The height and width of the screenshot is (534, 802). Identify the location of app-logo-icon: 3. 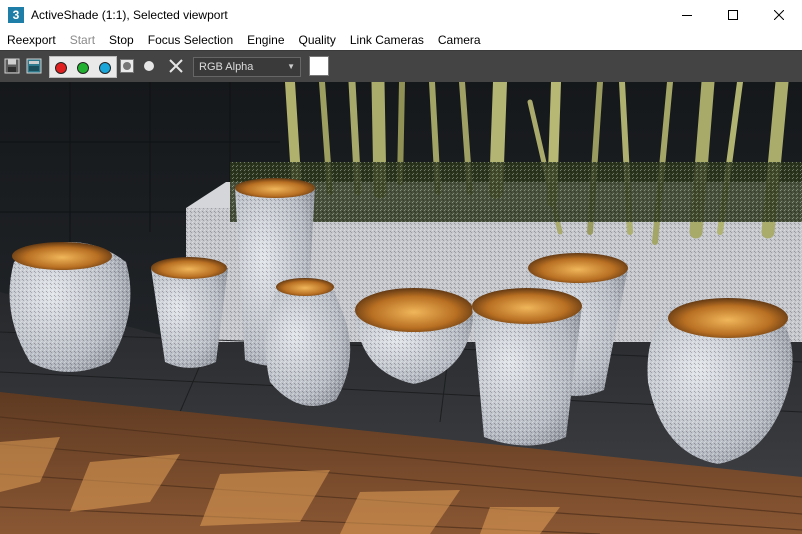
(16, 15).